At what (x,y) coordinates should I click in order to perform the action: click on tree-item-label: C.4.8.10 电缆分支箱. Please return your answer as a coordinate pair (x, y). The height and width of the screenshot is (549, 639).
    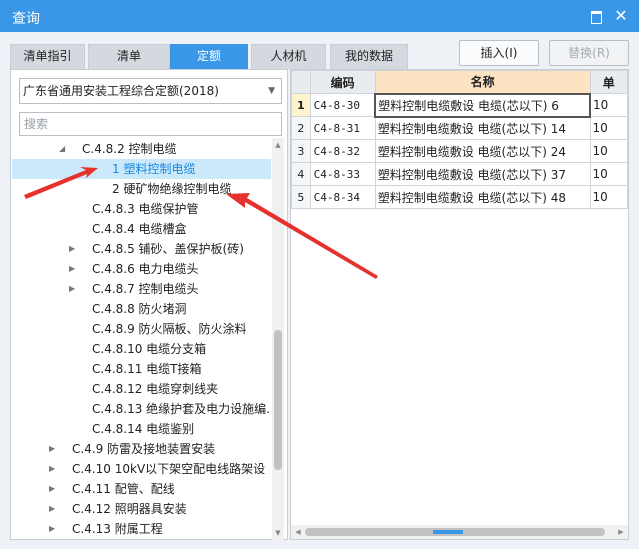
    Looking at the image, I should click on (149, 349).